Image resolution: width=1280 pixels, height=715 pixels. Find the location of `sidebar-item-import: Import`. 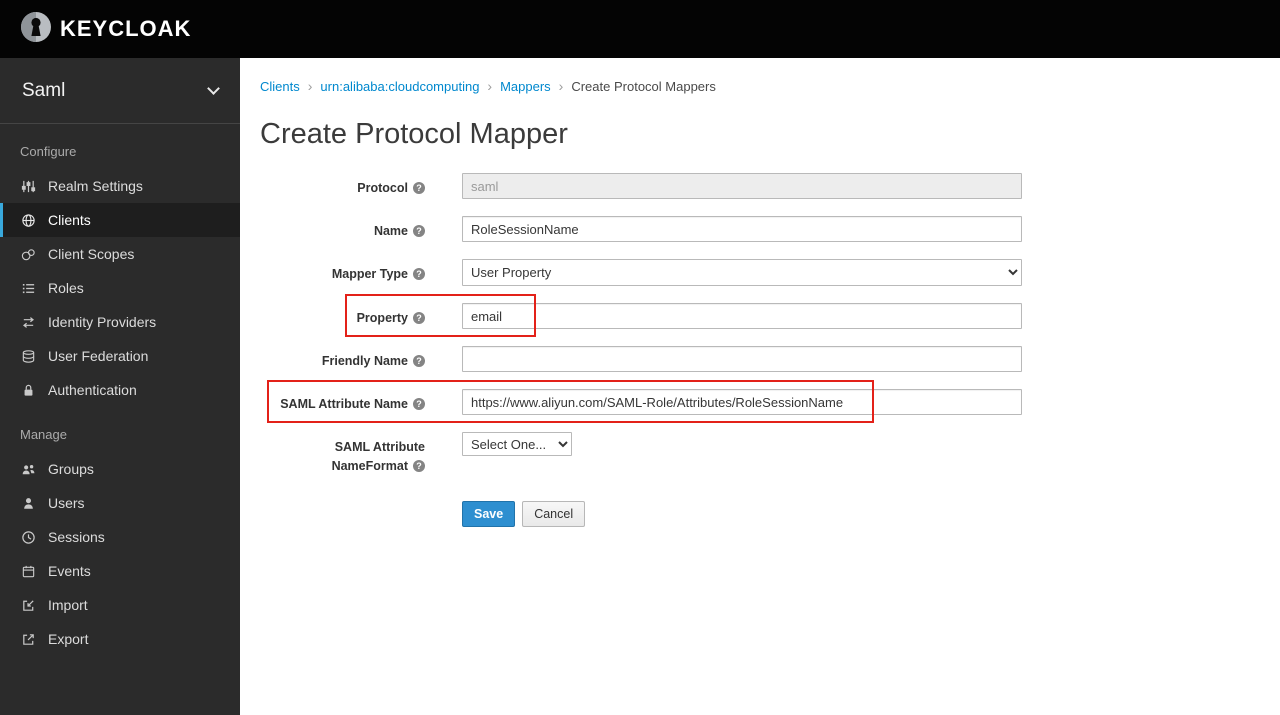

sidebar-item-import: Import is located at coordinates (120, 605).